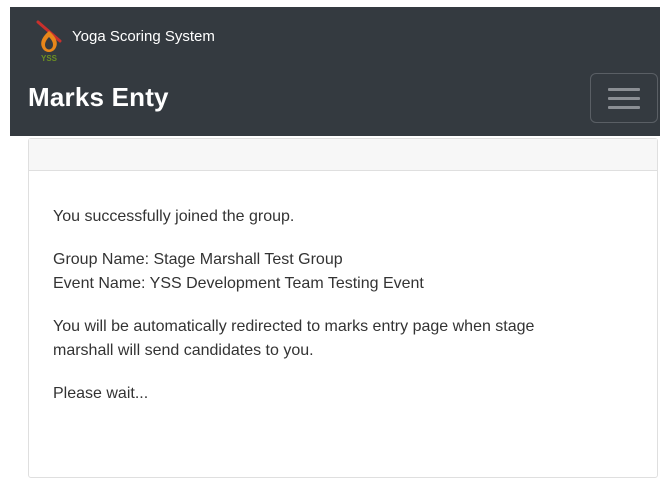 Image resolution: width=660 pixels, height=478 pixels. I want to click on logo-text: YSS, so click(49, 58).